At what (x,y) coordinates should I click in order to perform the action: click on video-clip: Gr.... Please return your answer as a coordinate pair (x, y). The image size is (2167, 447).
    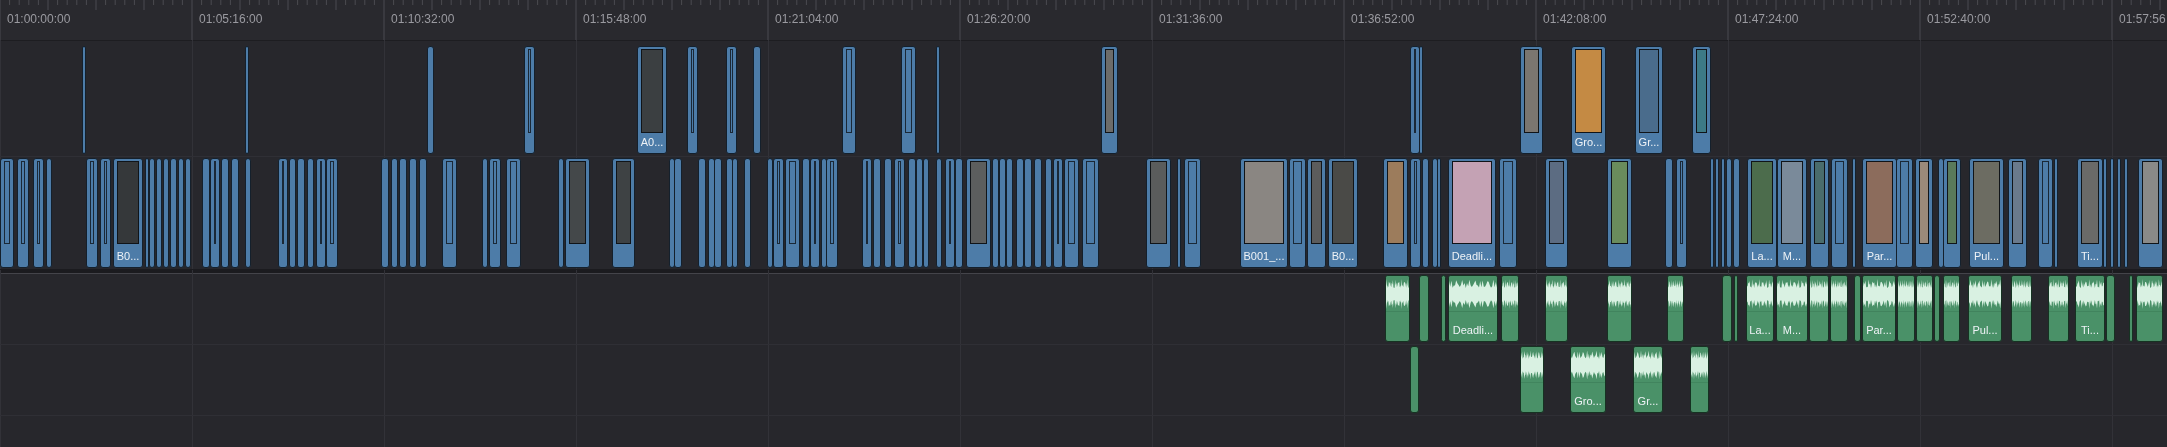
    Looking at the image, I should click on (1649, 100).